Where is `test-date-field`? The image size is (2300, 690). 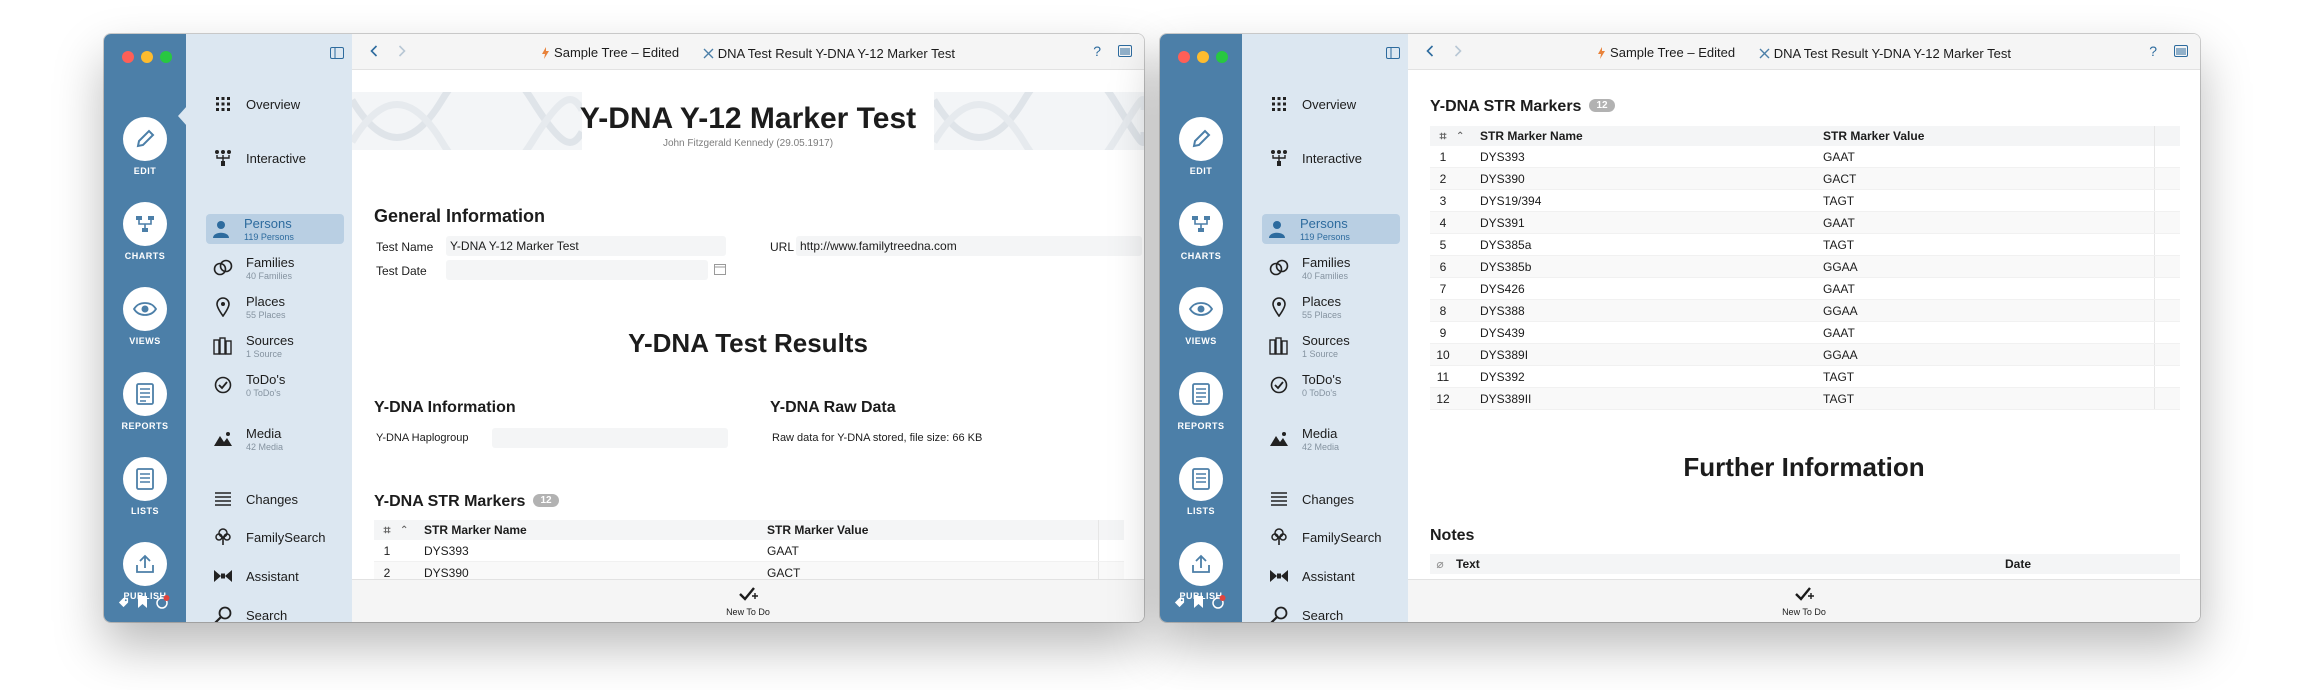 test-date-field is located at coordinates (577, 270).